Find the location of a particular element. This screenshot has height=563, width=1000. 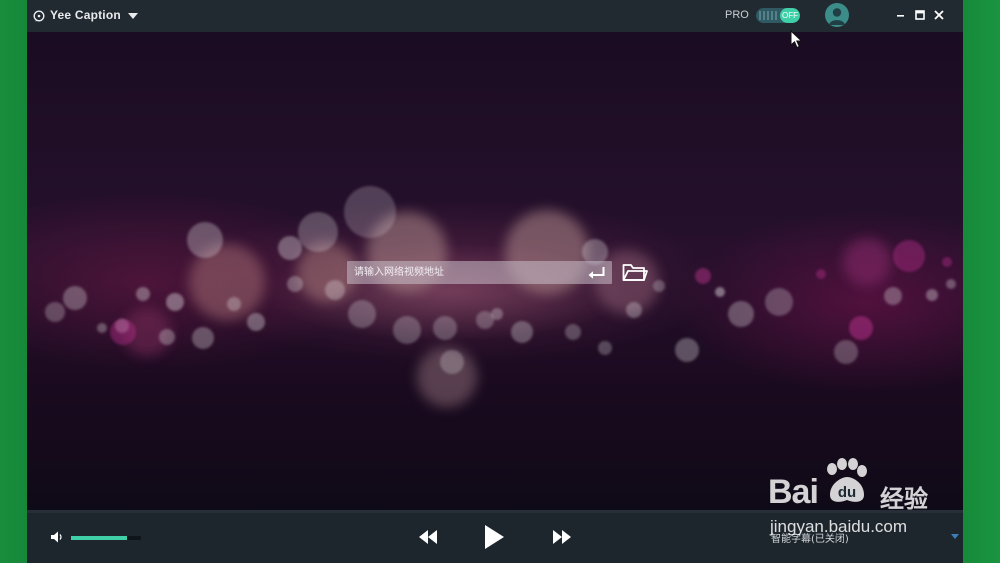

title-bar: Yee Caption PRO OFF is located at coordinates (495, 16).